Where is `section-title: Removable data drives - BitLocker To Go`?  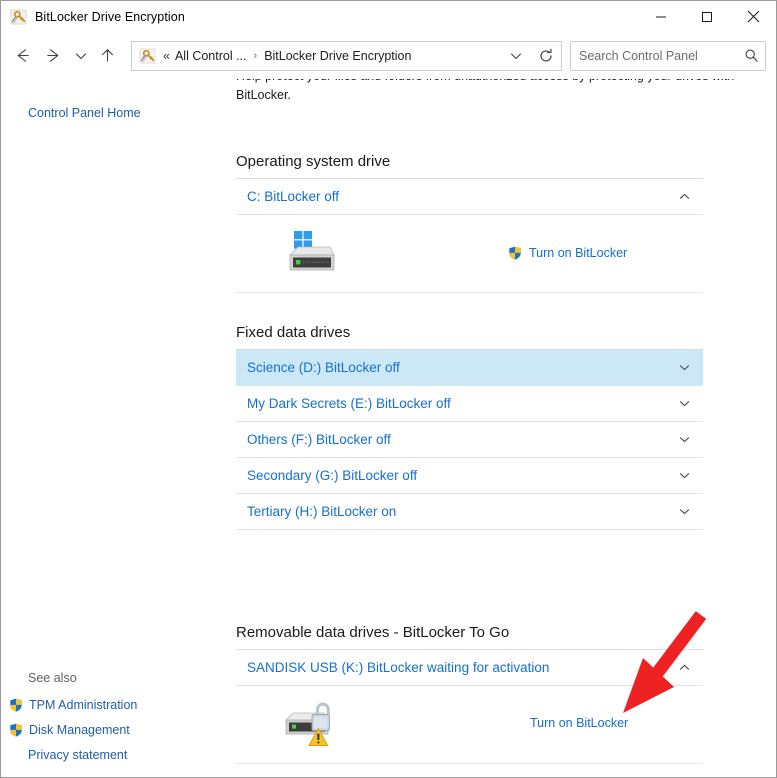 section-title: Removable data drives - BitLocker To Go is located at coordinates (373, 632).